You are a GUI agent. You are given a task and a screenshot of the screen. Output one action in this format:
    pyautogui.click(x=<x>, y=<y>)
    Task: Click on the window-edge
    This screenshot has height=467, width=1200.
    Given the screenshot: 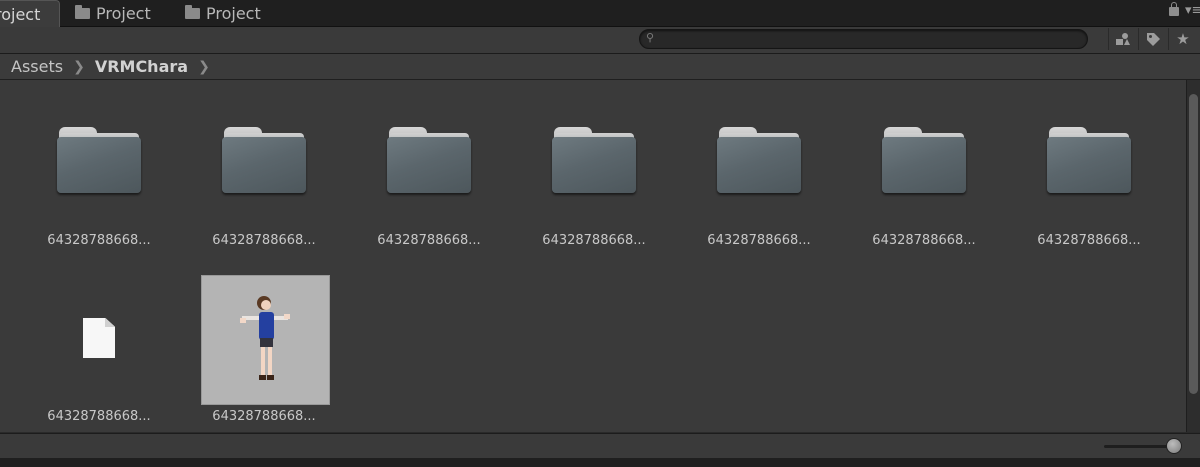 What is the action you would take?
    pyautogui.click(x=600, y=462)
    